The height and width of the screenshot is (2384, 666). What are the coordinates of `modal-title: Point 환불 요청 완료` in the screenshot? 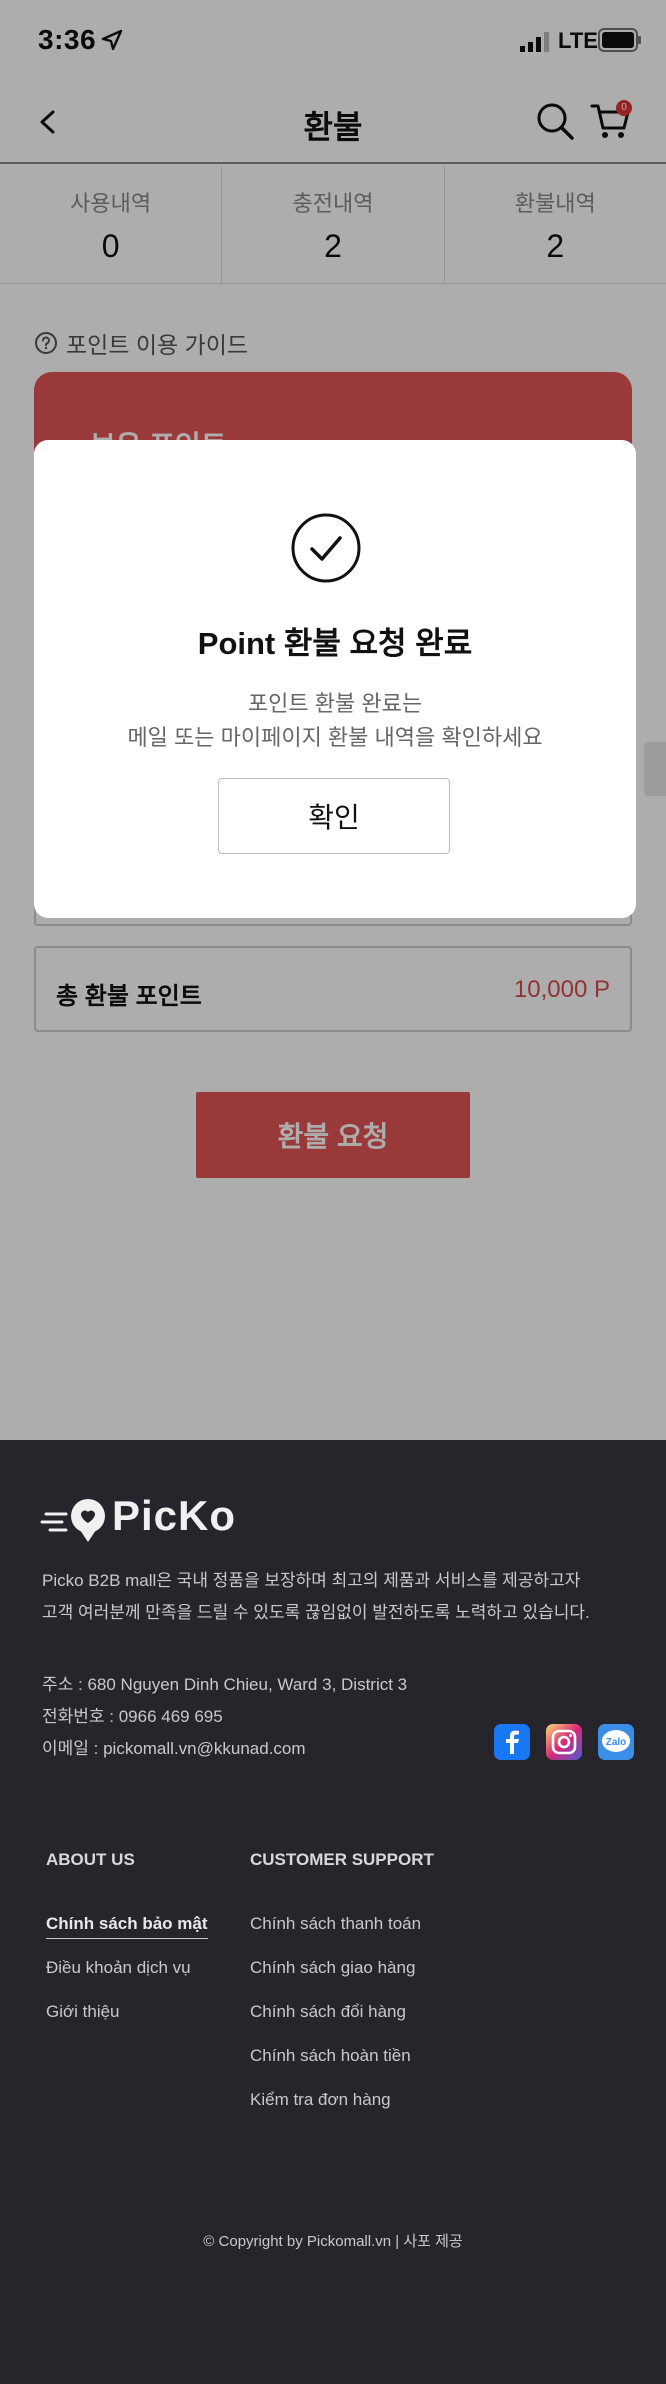 It's located at (335, 643).